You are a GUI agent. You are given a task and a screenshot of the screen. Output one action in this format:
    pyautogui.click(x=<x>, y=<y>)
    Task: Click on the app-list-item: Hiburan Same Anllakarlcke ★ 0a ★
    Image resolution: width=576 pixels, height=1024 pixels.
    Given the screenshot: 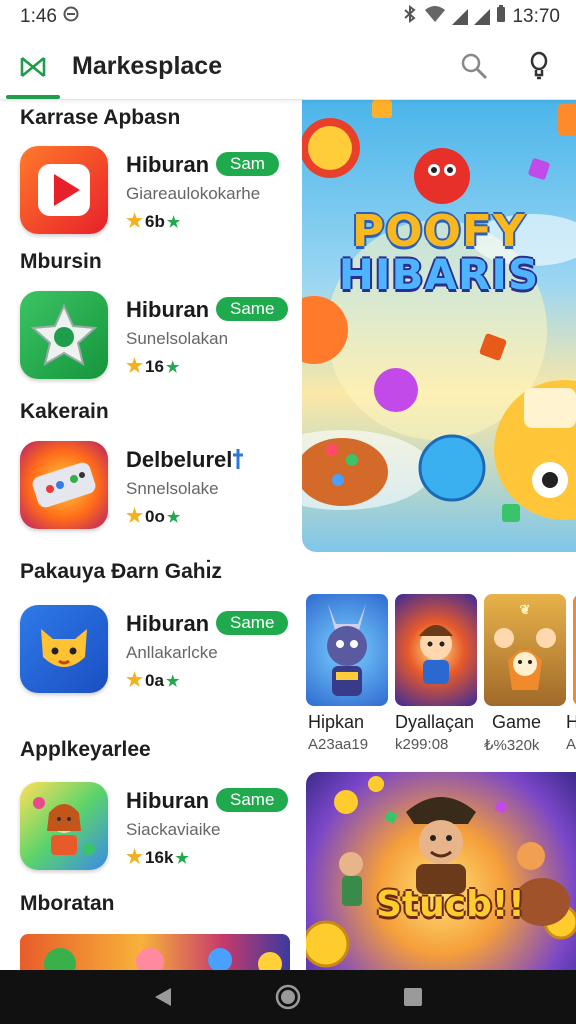 What is the action you would take?
    pyautogui.click(x=155, y=653)
    